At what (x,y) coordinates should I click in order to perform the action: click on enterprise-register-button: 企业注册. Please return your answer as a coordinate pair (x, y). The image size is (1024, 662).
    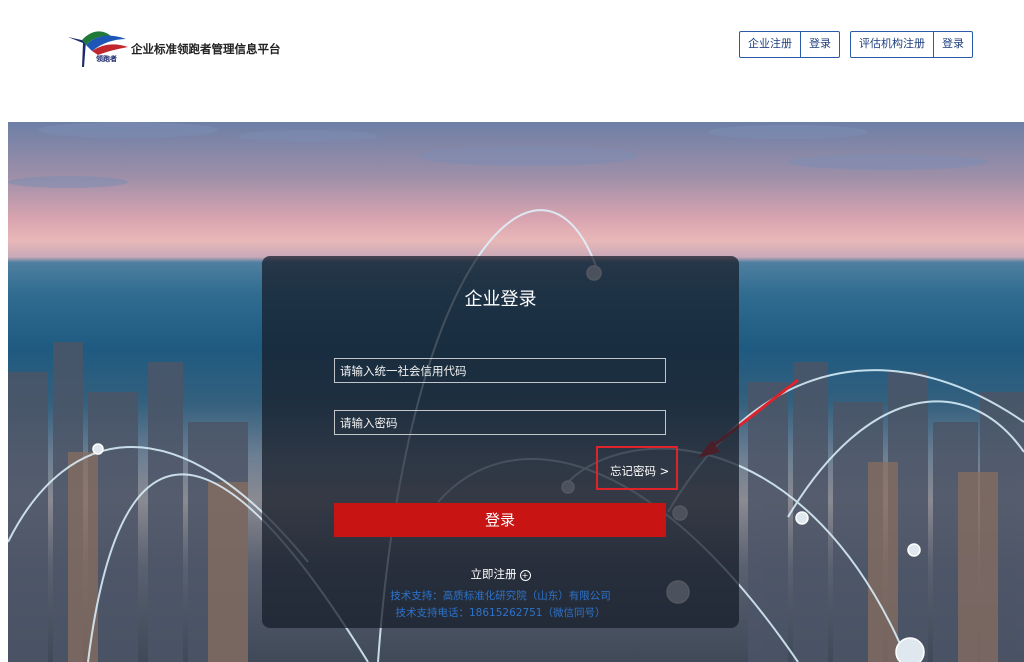
    Looking at the image, I should click on (770, 44).